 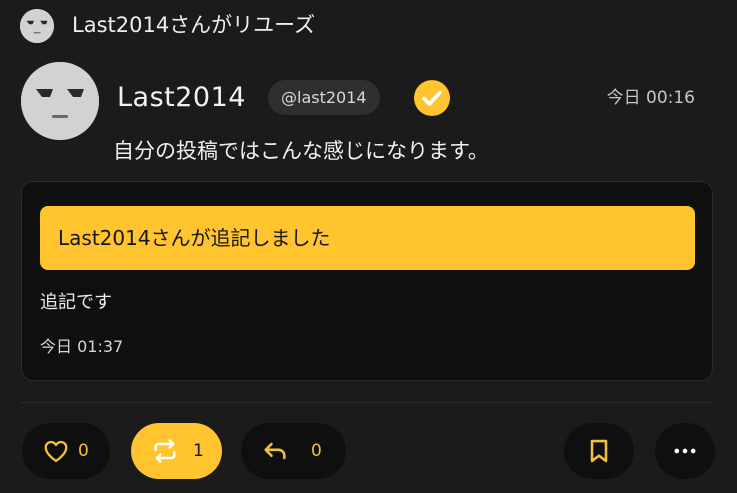 I want to click on more-options-button, so click(x=685, y=451).